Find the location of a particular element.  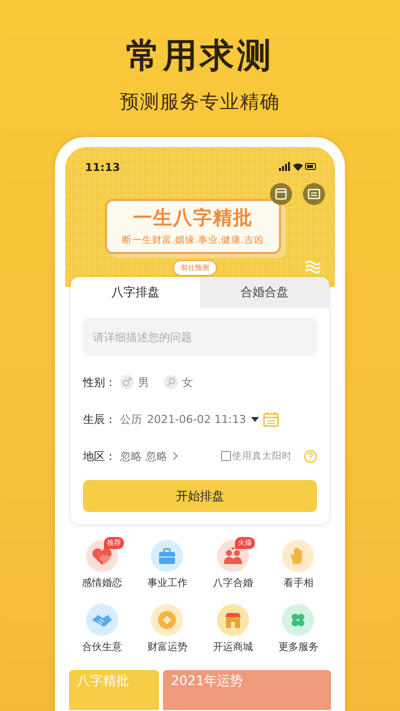

region-value: 忽略 忽略 is located at coordinates (144, 456).